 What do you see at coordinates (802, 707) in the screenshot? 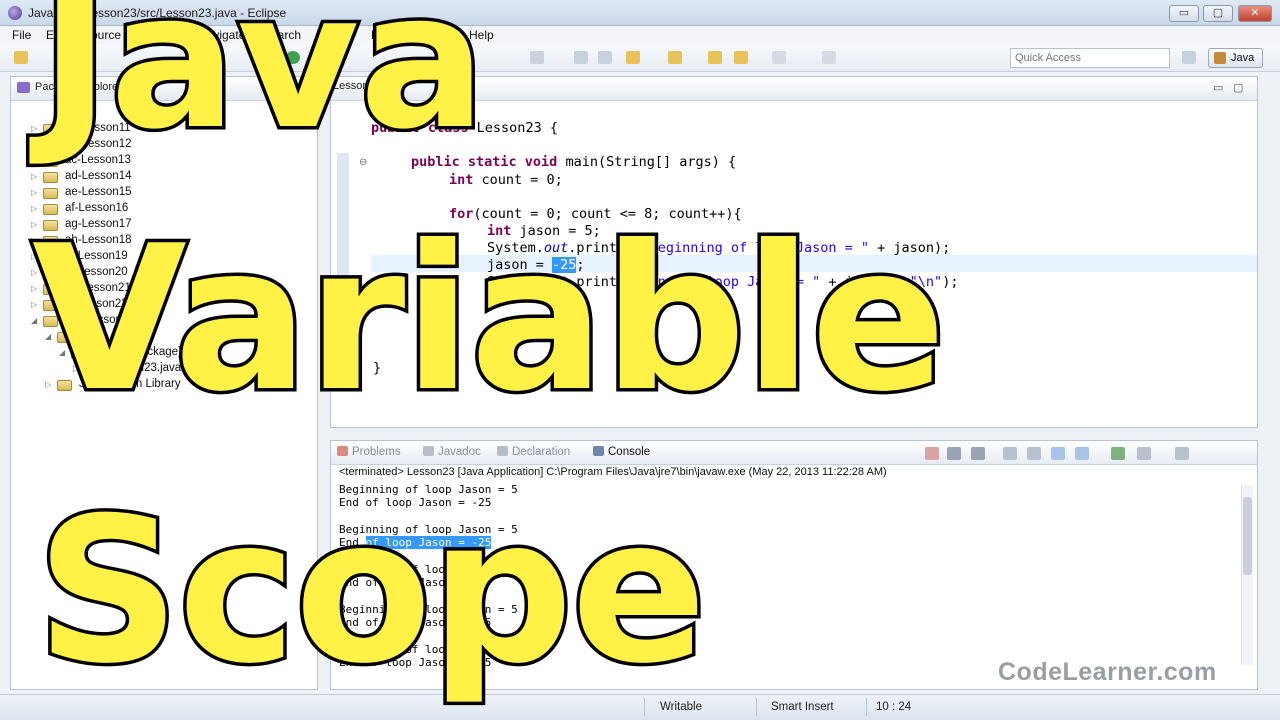
I see `insert-mode-status: Smart Insert` at bounding box center [802, 707].